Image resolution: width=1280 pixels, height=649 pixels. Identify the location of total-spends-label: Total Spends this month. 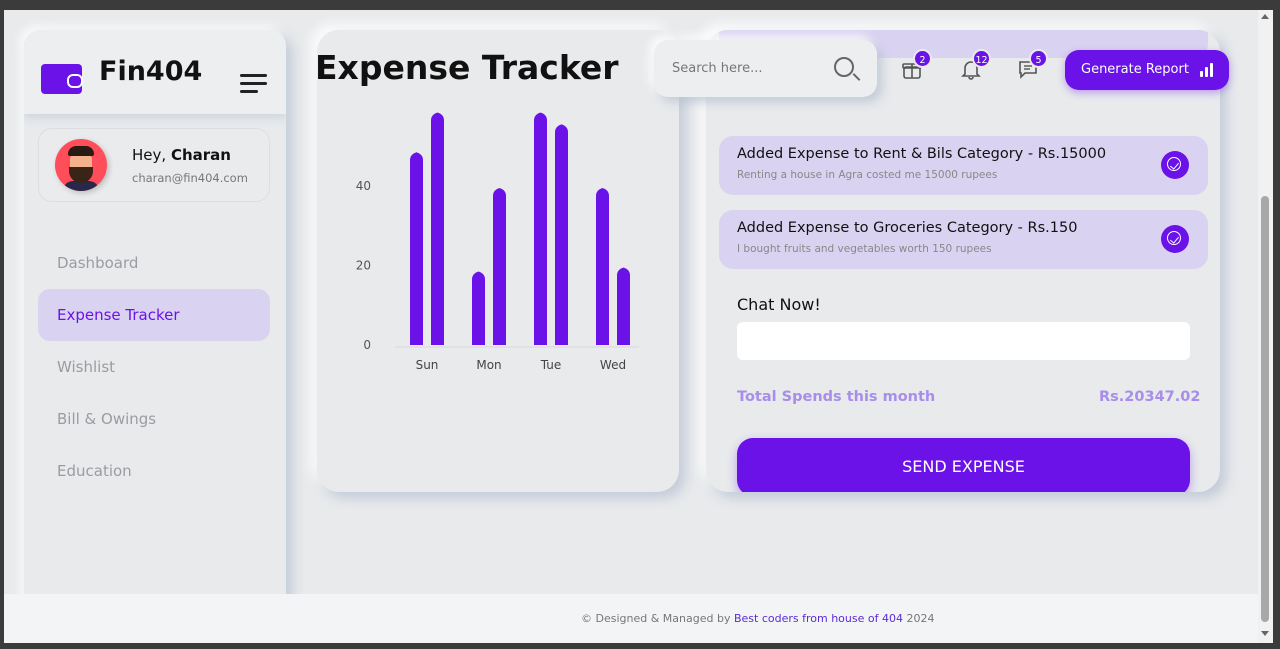
(836, 397).